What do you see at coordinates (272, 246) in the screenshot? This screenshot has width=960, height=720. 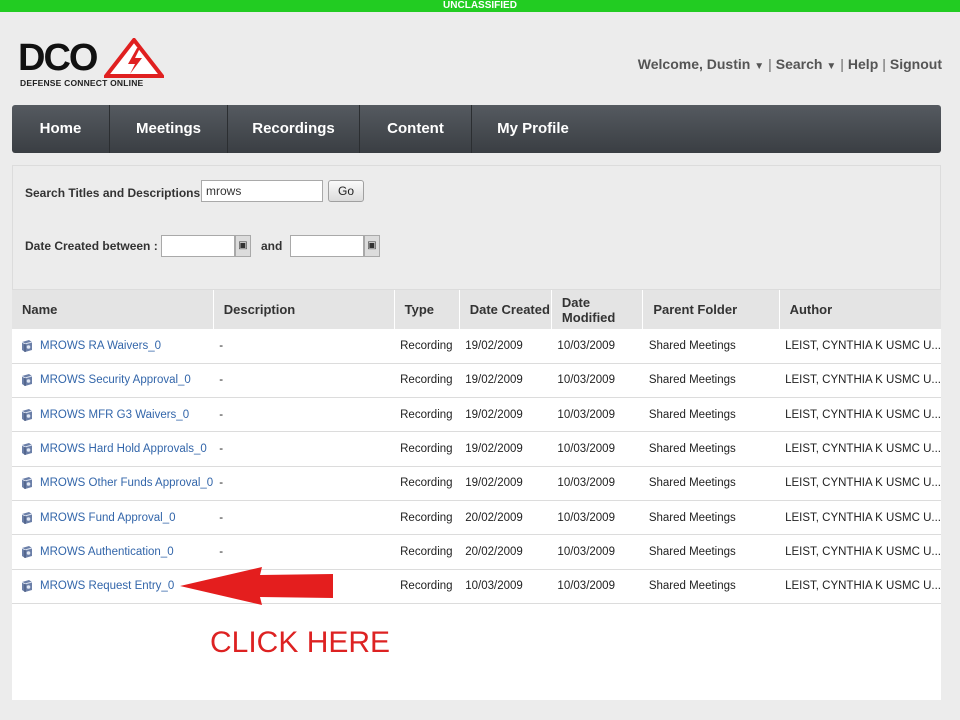 I see `and-label: and` at bounding box center [272, 246].